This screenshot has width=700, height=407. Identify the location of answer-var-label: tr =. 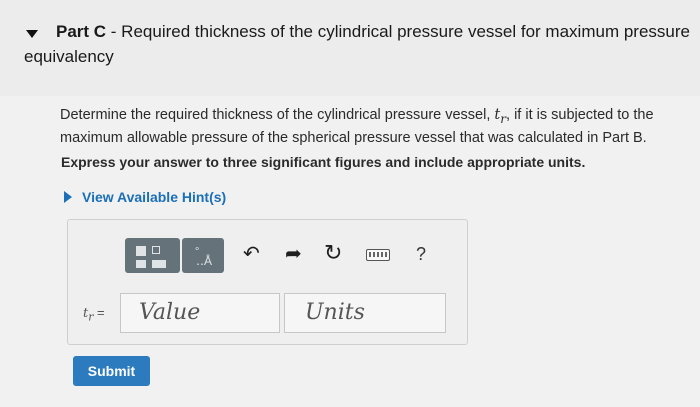
(94, 314).